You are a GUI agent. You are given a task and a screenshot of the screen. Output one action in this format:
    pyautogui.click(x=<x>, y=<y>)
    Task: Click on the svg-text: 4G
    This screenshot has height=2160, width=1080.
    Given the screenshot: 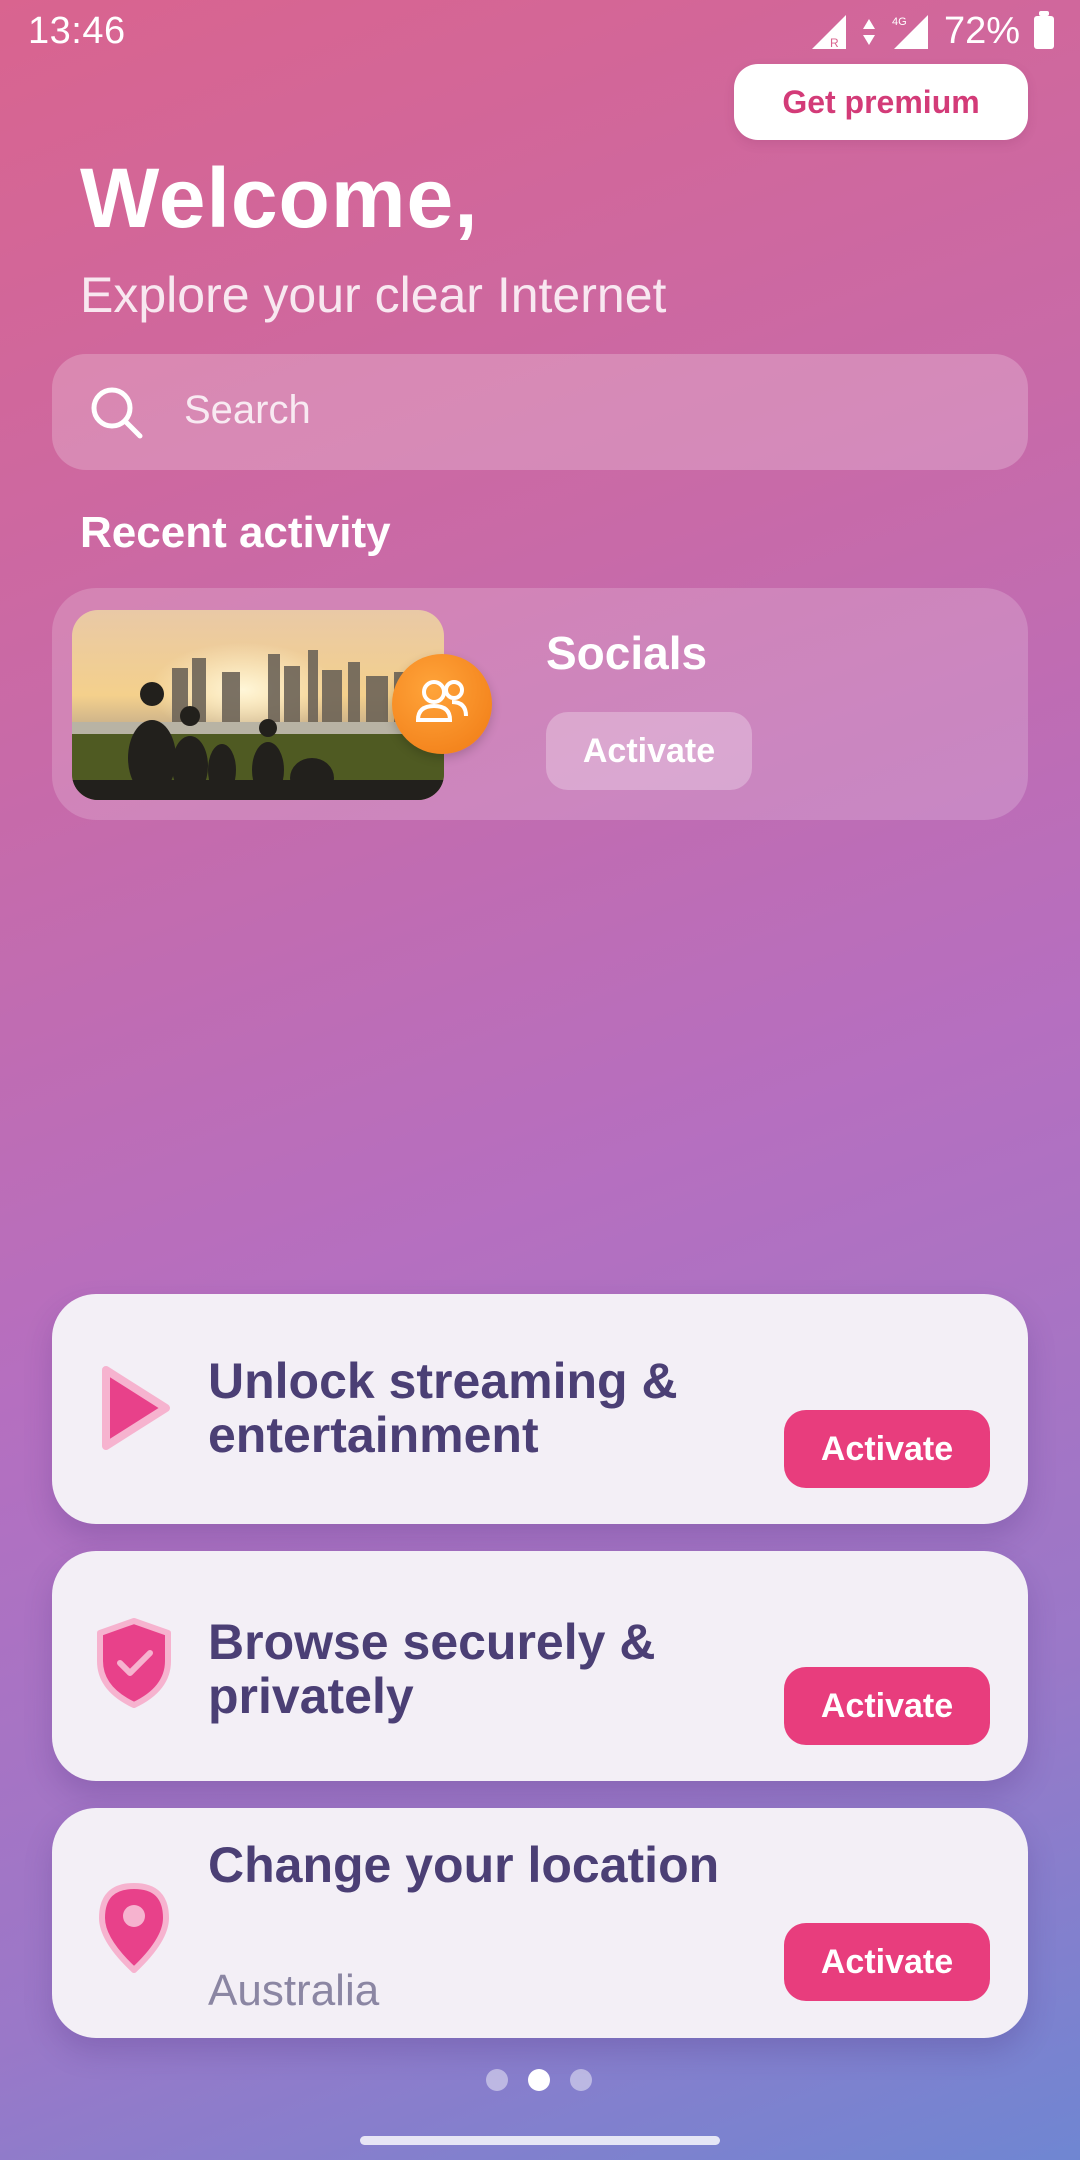 What is the action you would take?
    pyautogui.click(x=899, y=22)
    